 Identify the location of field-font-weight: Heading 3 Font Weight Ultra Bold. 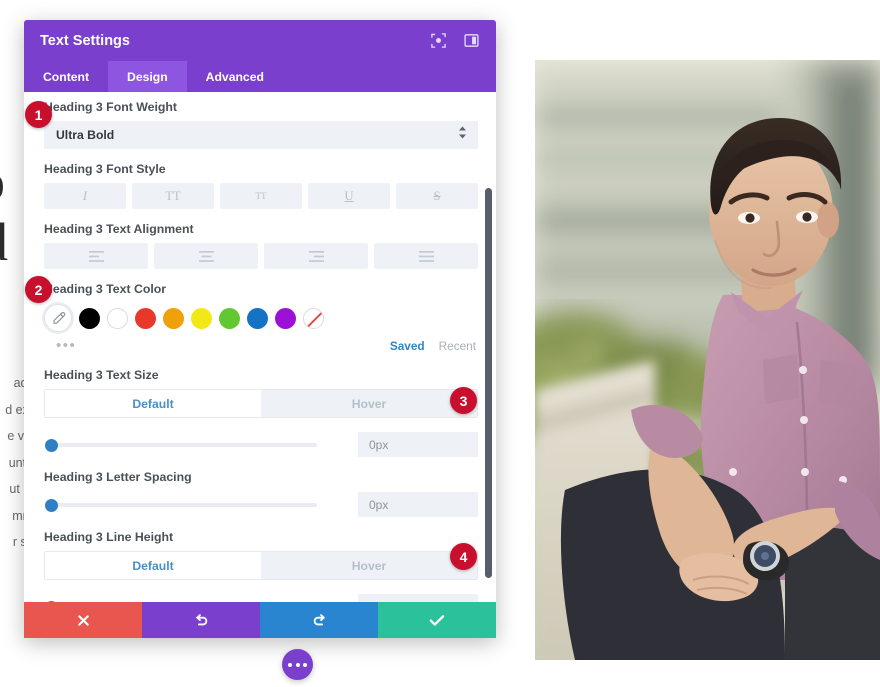
(261, 124).